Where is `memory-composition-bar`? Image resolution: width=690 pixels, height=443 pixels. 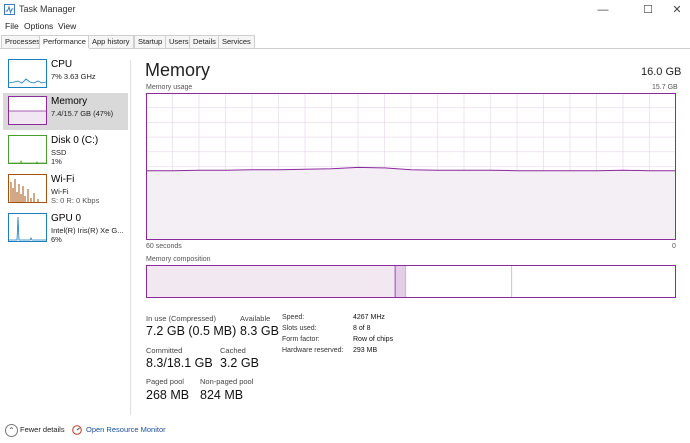 memory-composition-bar is located at coordinates (411, 281).